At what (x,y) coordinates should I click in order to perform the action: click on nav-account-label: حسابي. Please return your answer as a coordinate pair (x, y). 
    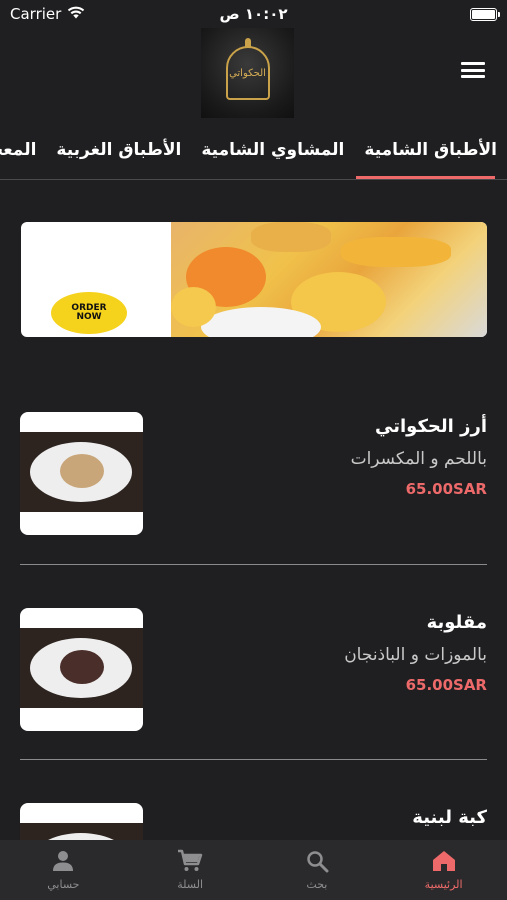
    Looking at the image, I should click on (63, 884).